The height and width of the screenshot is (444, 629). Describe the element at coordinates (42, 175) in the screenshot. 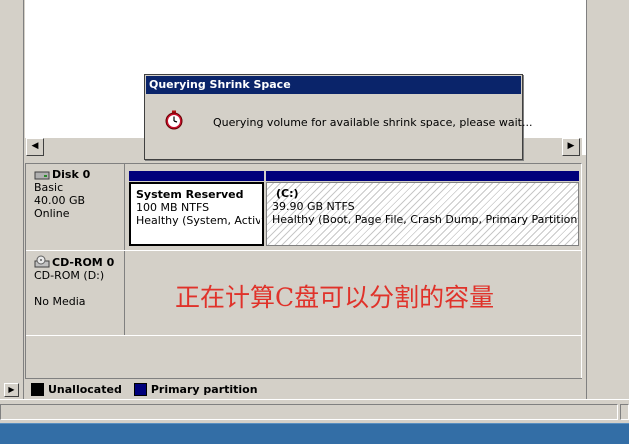

I see `hard-disk-icon` at that location.